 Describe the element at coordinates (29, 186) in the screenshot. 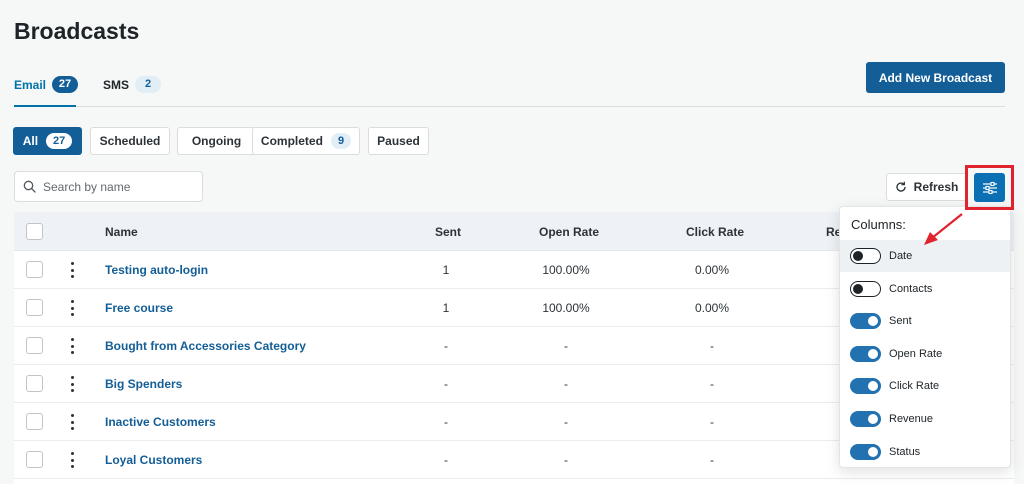

I see `search-icon` at that location.